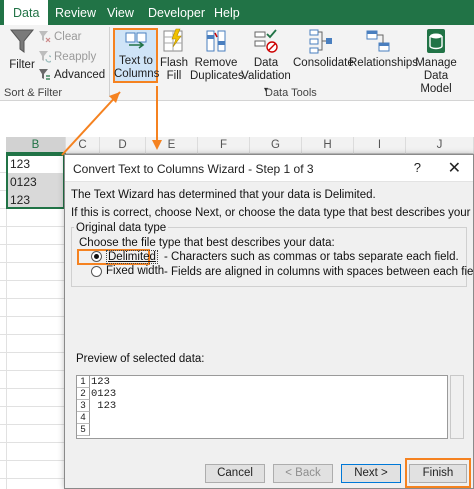 This screenshot has width=474, height=489. I want to click on filter-button: Filter, so click(22, 49).